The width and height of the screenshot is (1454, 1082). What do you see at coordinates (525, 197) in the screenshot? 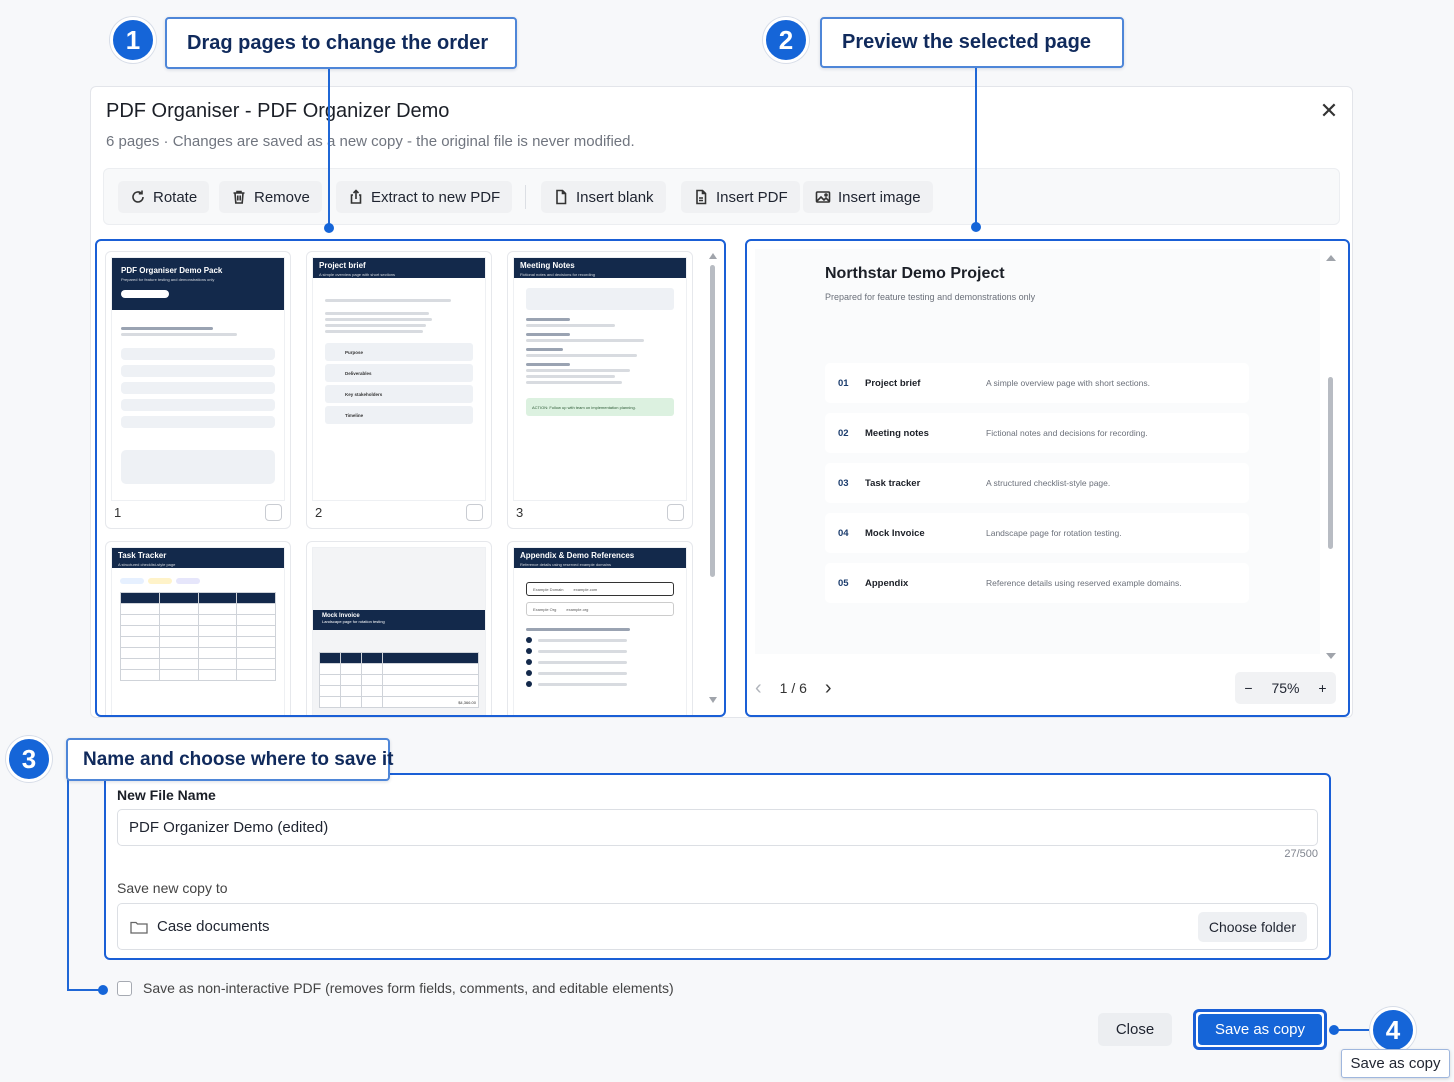
I see `toolbar-divider` at bounding box center [525, 197].